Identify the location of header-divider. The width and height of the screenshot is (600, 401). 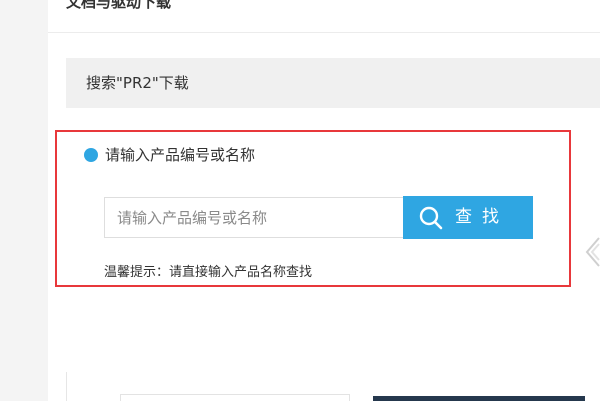
(324, 32).